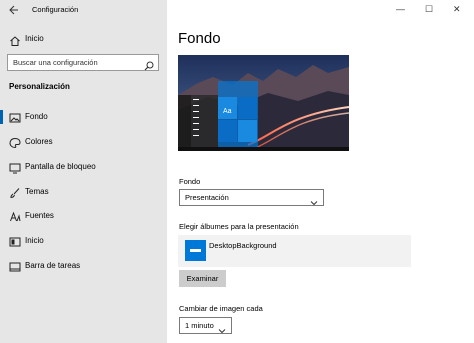  I want to click on start-icon, so click(15, 241).